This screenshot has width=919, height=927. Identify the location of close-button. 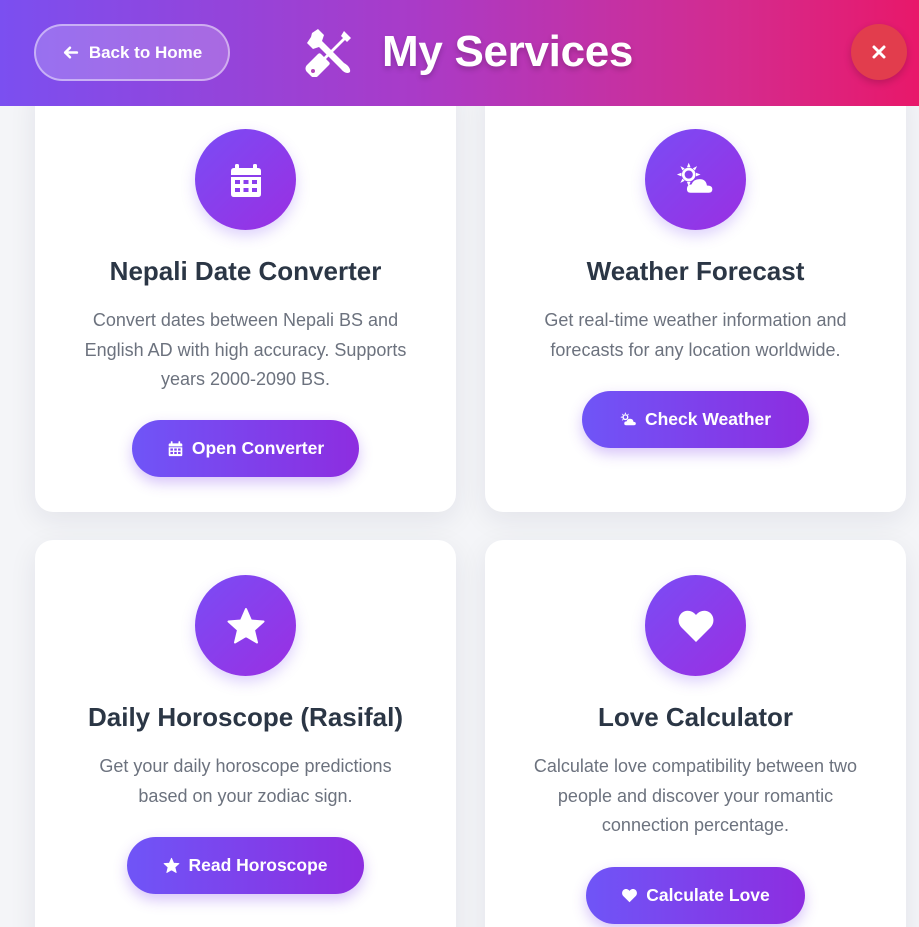
(879, 52).